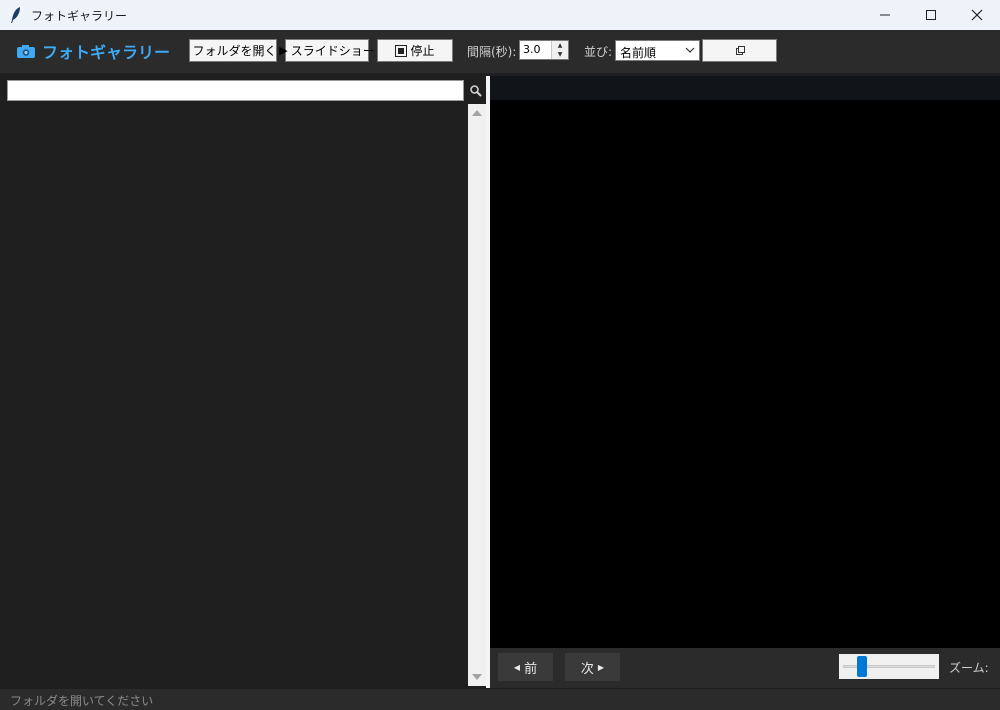  Describe the element at coordinates (560, 54) in the screenshot. I see `spin-down-icon: ▼` at that location.